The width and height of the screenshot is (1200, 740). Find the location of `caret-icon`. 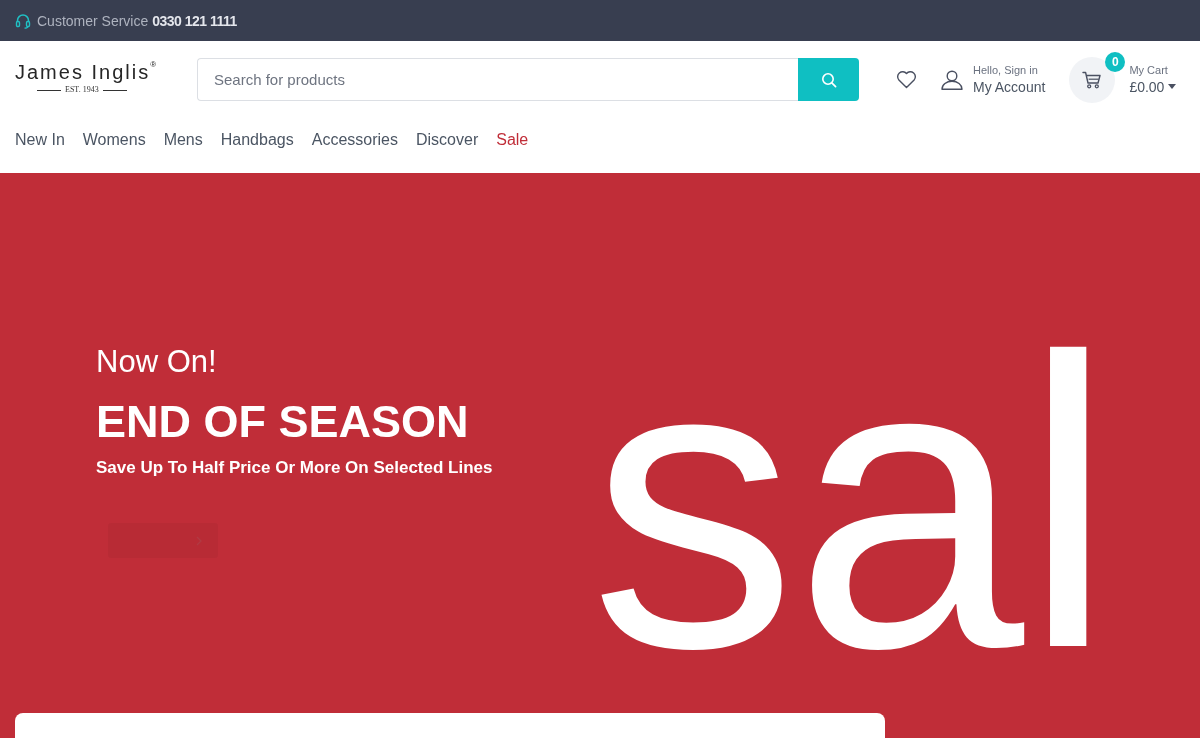

caret-icon is located at coordinates (1172, 86).